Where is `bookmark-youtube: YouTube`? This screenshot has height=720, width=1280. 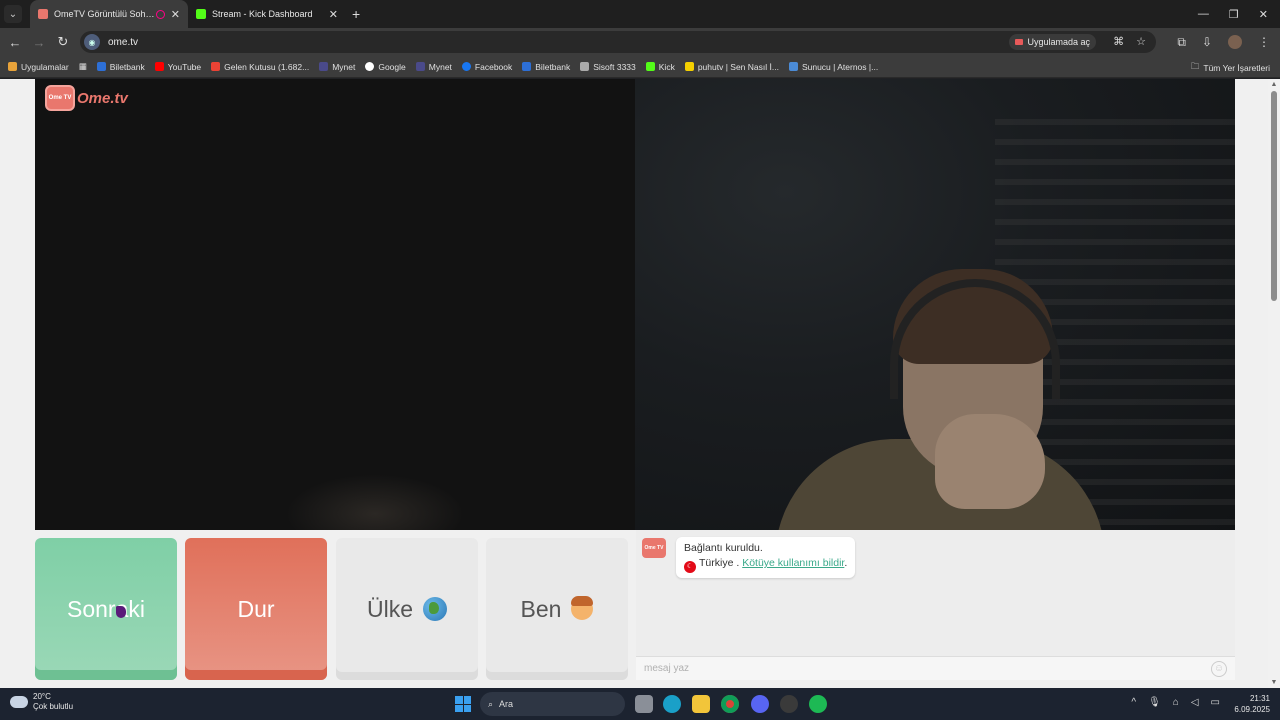
bookmark-youtube: YouTube is located at coordinates (177, 67).